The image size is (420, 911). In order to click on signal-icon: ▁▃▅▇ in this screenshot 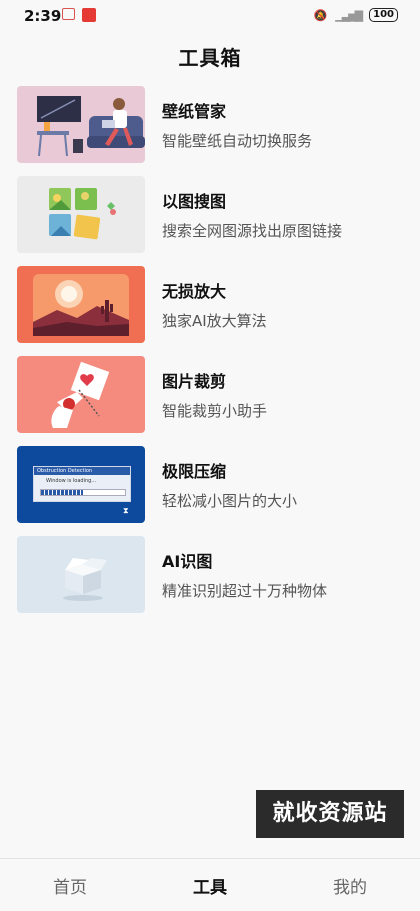, I will do `click(349, 15)`.